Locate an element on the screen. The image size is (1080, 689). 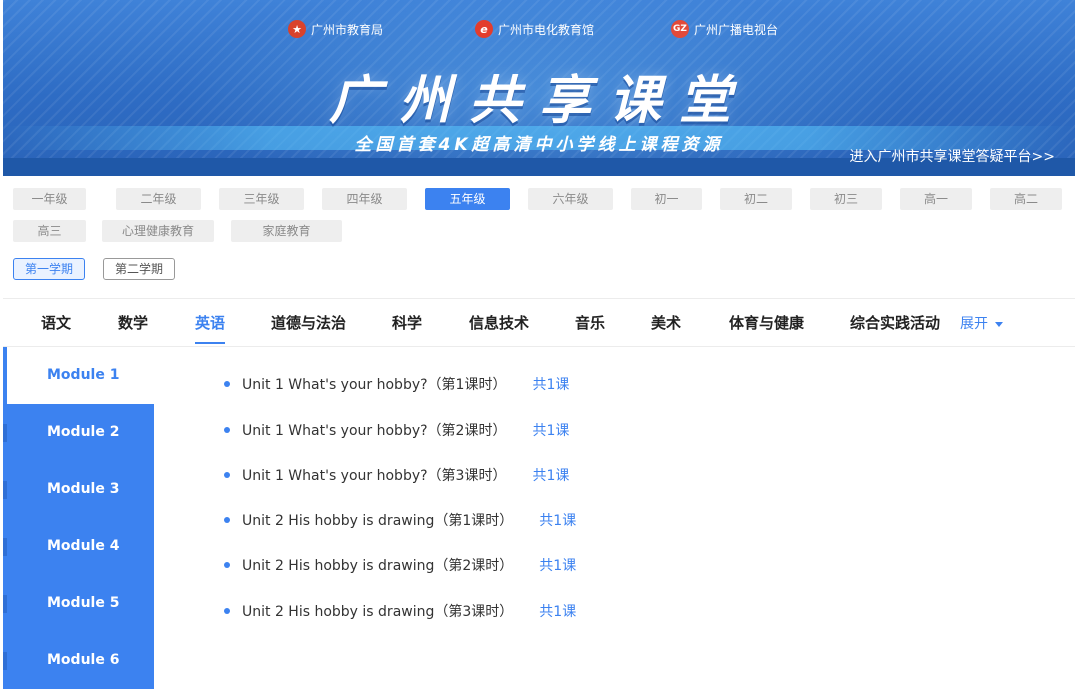
grade-5: 五年级 is located at coordinates (467, 199).